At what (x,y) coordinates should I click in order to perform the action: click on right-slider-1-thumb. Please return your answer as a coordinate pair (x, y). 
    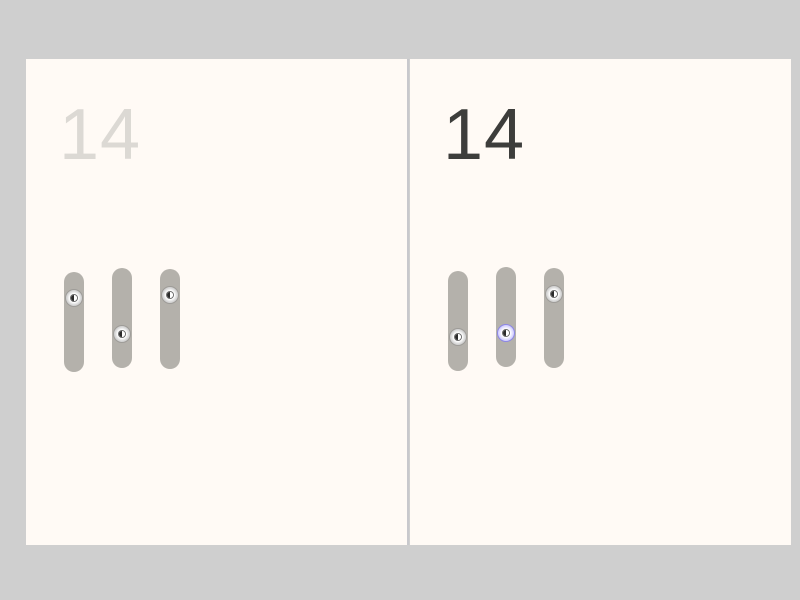
    Looking at the image, I should click on (458, 337).